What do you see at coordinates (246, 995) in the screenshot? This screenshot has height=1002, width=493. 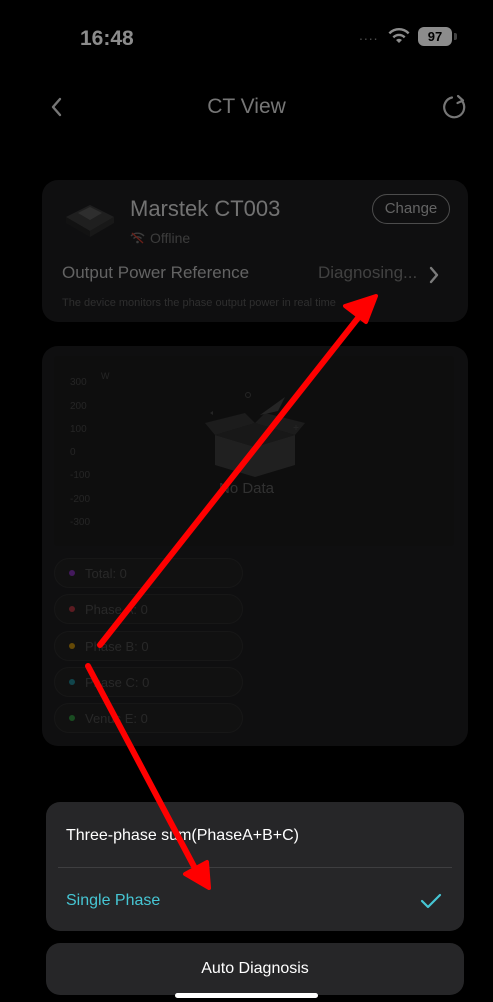 I see `home-indicator` at bounding box center [246, 995].